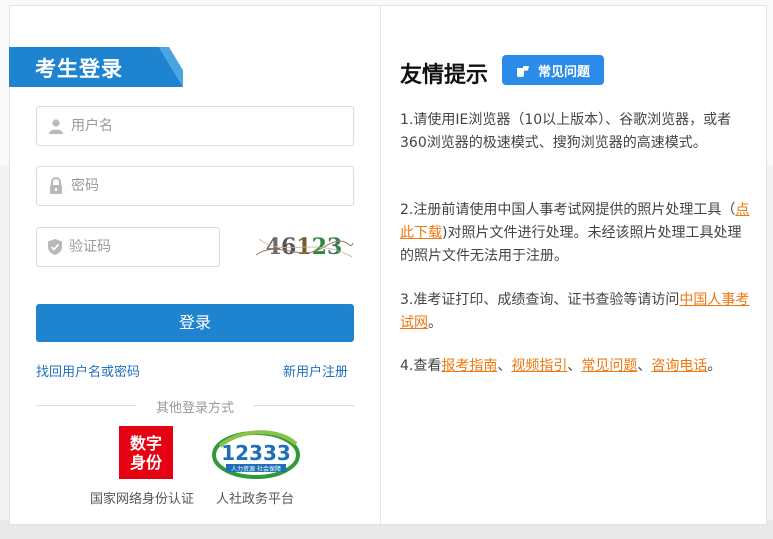 The image size is (773, 539). What do you see at coordinates (571, 244) in the screenshot?
I see `tip-text: )对照片文件进行处理。未经该照片处理工具处理的照片文件无法用于注册。` at bounding box center [571, 244].